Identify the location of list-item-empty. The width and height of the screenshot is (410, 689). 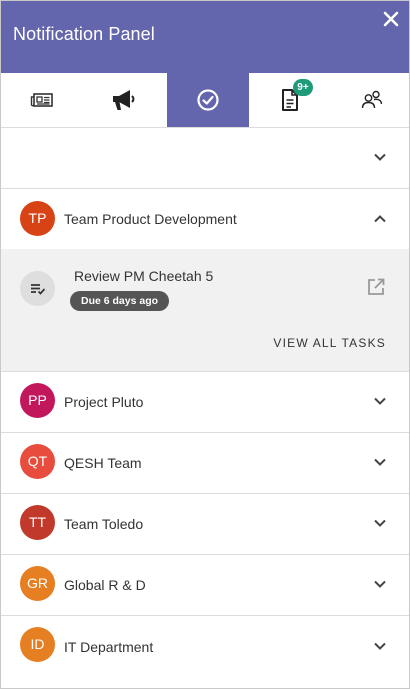
(205, 157).